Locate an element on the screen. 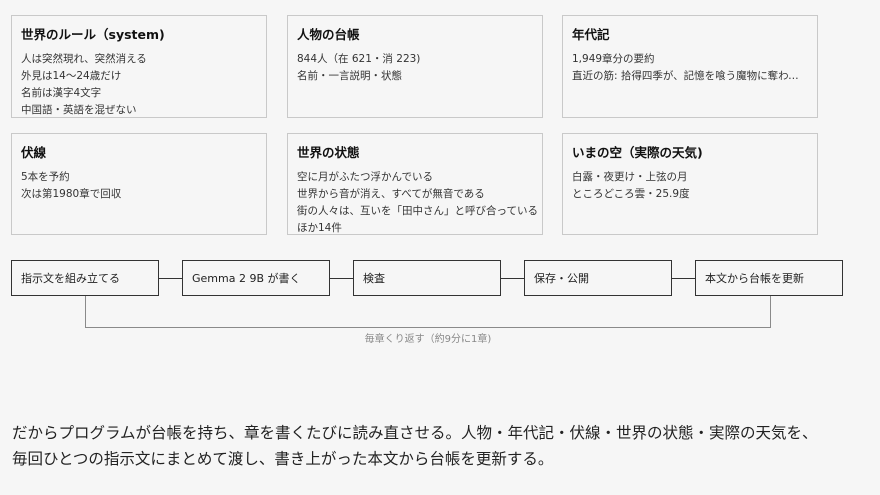 This screenshot has height=495, width=880. pipeline-step-save-publish: 保存・公開 is located at coordinates (598, 278).